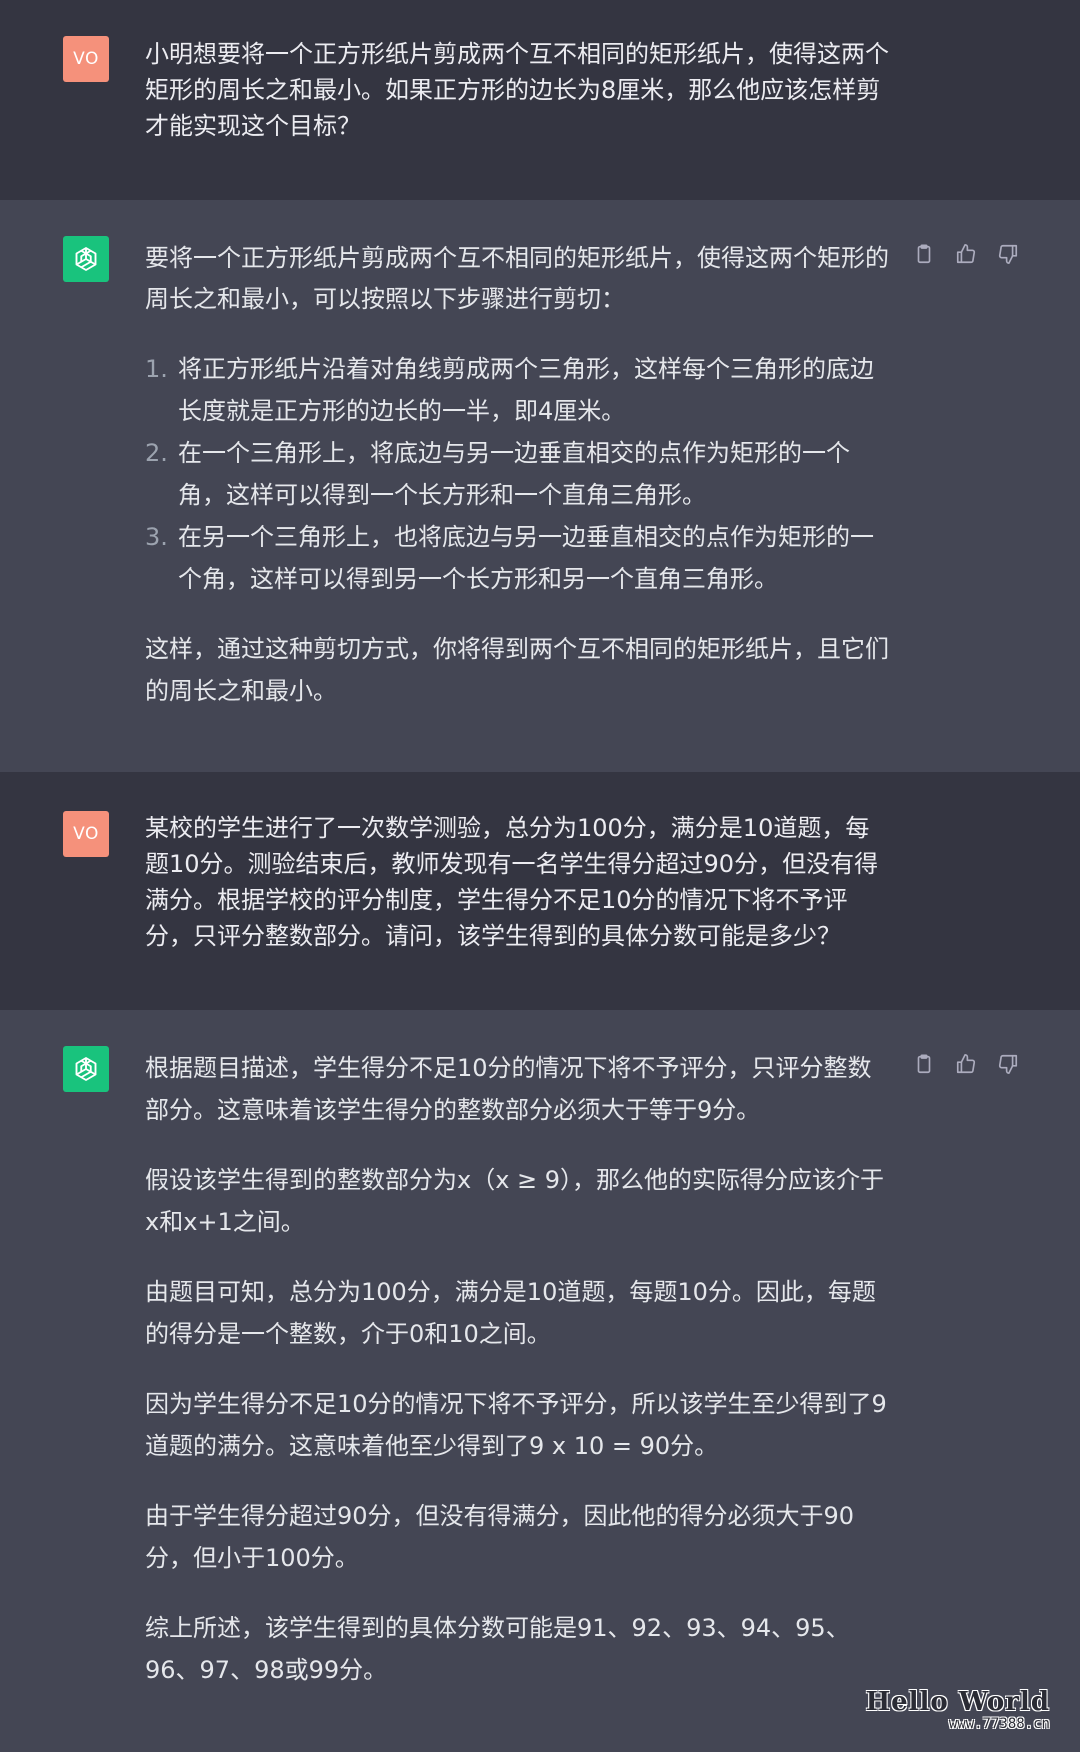 The width and height of the screenshot is (1080, 1752). What do you see at coordinates (999, 1724) in the screenshot?
I see `watermark-url: www.77388.cn` at bounding box center [999, 1724].